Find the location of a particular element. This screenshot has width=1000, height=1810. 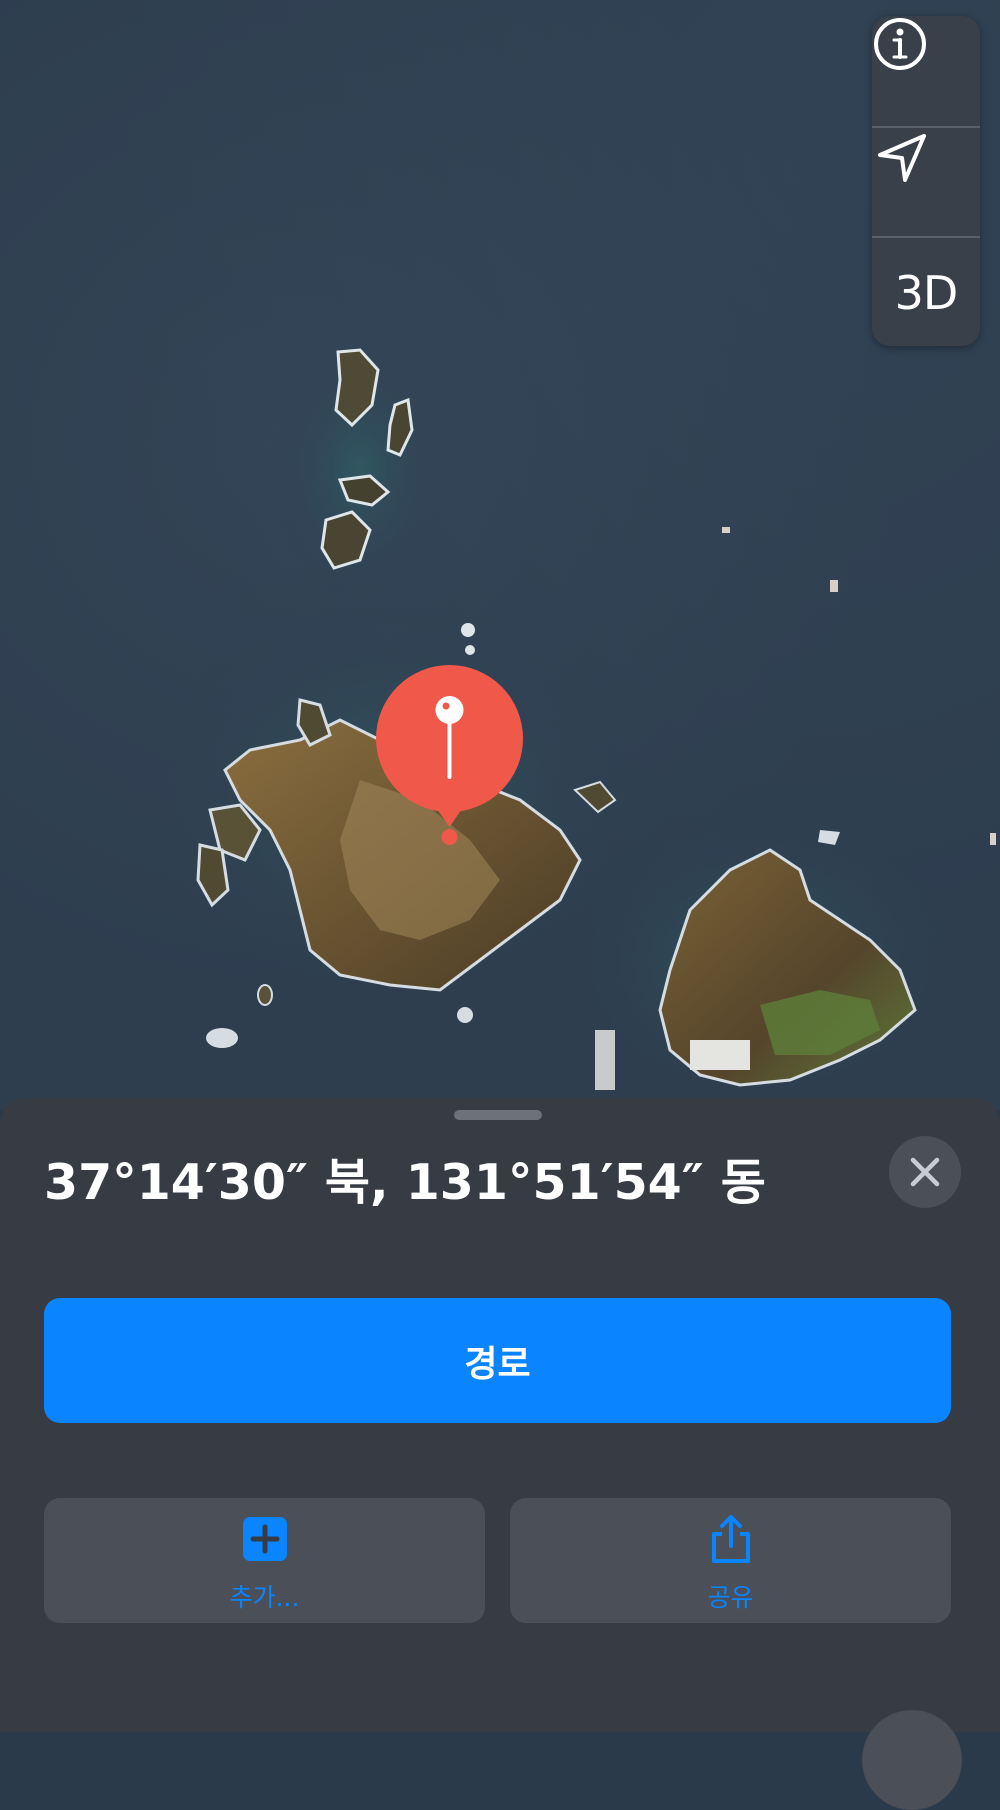

close-button is located at coordinates (925, 1172).